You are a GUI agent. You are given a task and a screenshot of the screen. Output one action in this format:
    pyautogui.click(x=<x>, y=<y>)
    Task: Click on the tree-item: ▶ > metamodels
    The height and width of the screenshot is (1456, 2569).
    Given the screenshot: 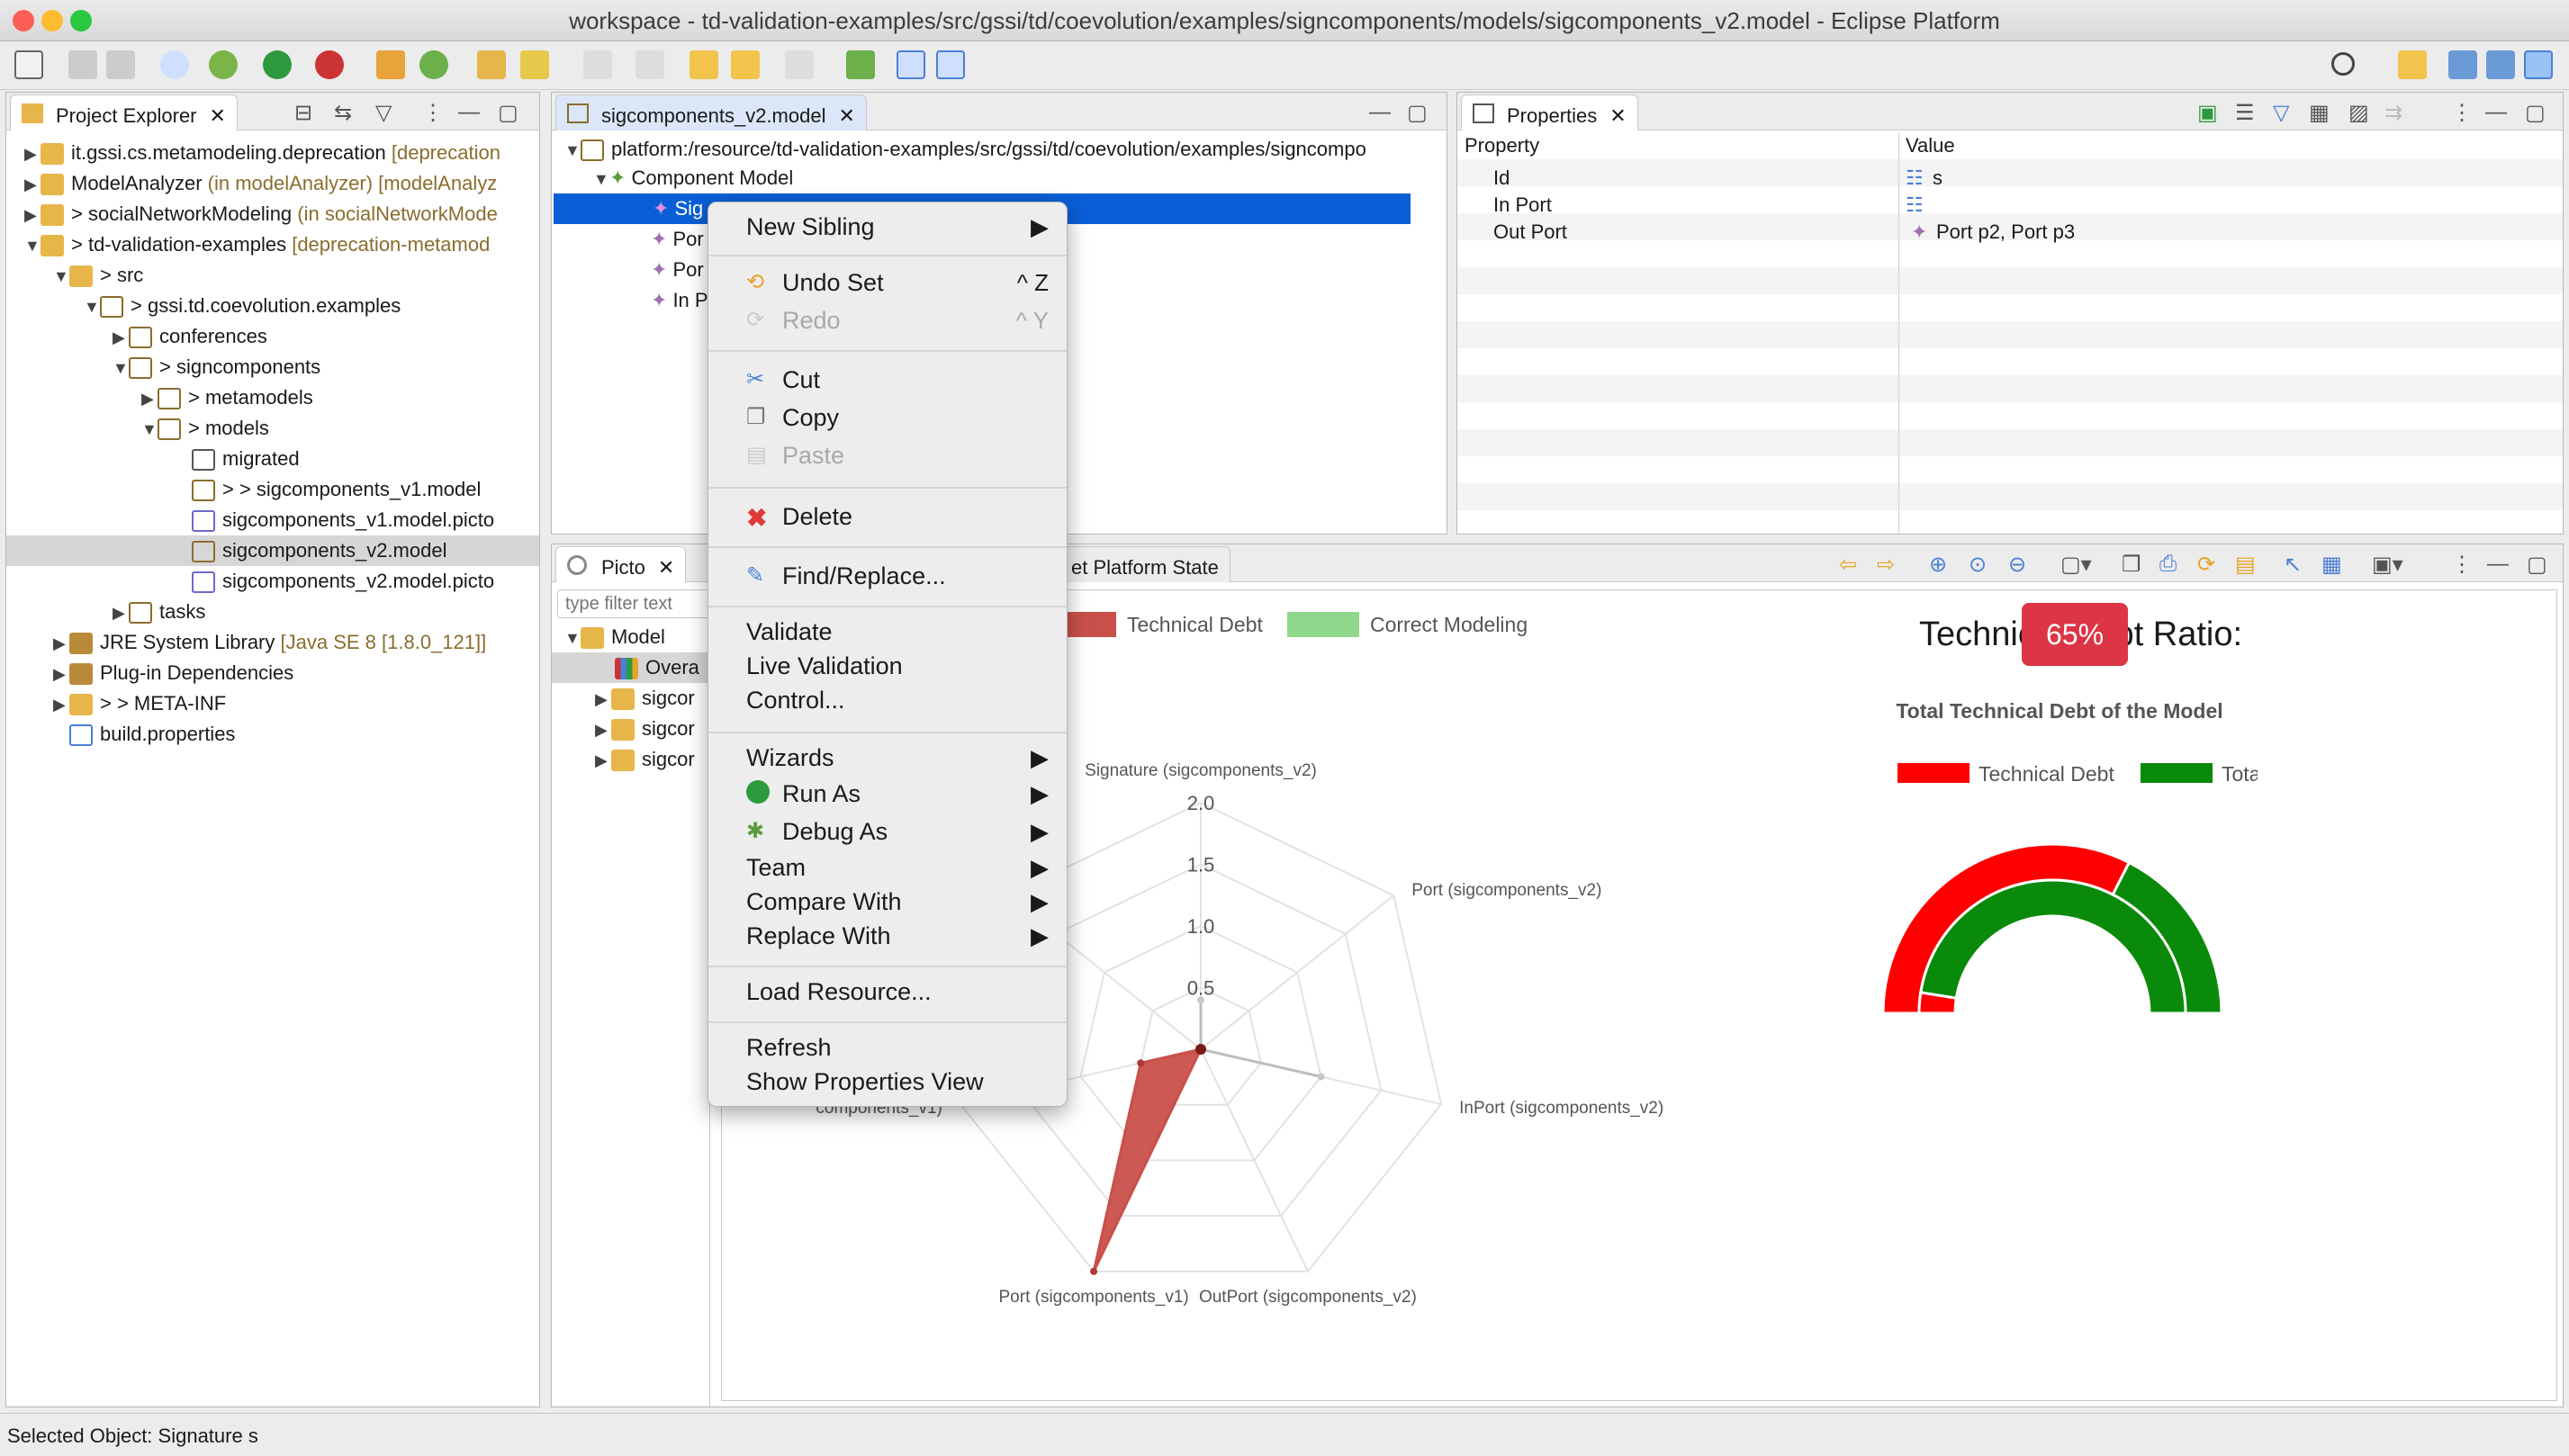 What is the action you would take?
    pyautogui.click(x=227, y=398)
    